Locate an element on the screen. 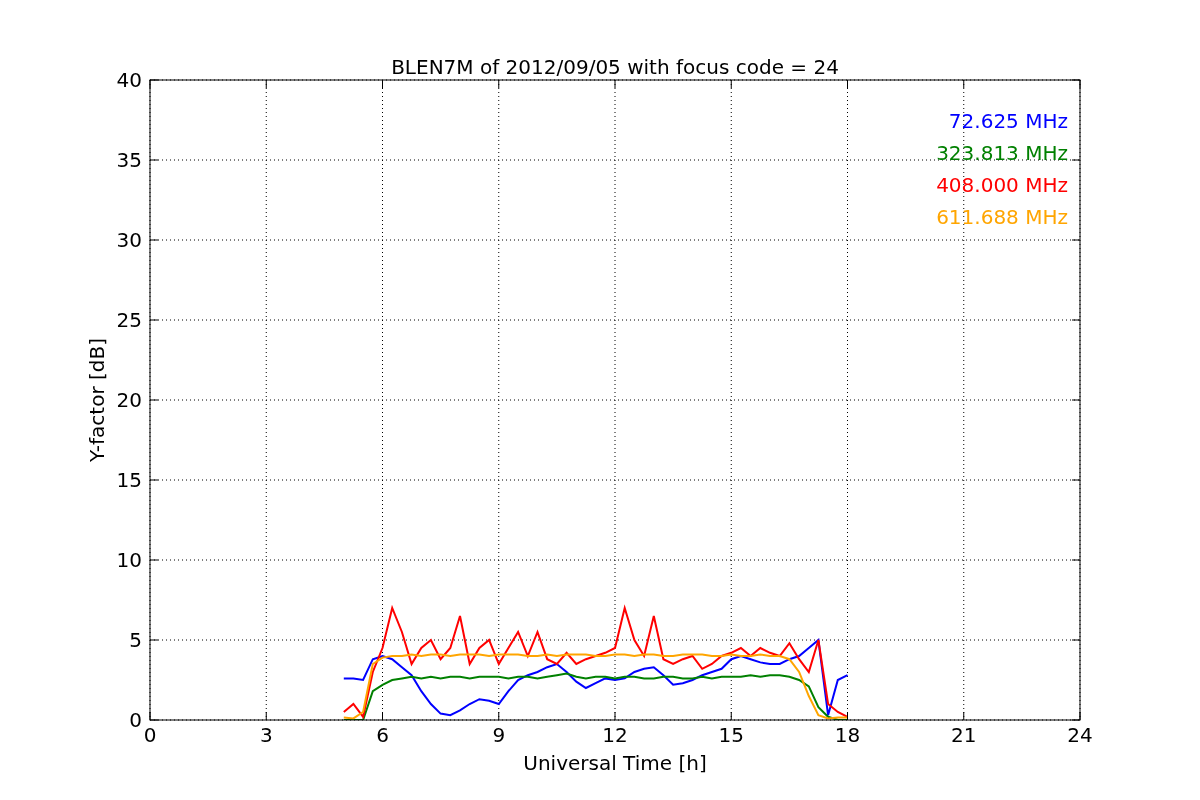  x-tick-label: 0 is located at coordinates (150, 735).